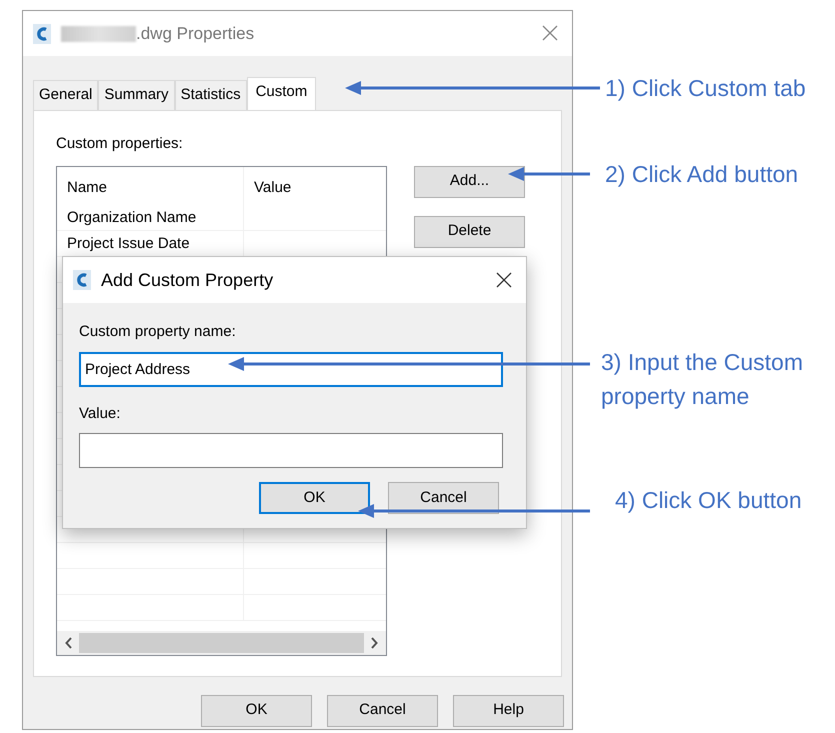 Image resolution: width=835 pixels, height=733 pixels. I want to click on tab: Summary, so click(136, 95).